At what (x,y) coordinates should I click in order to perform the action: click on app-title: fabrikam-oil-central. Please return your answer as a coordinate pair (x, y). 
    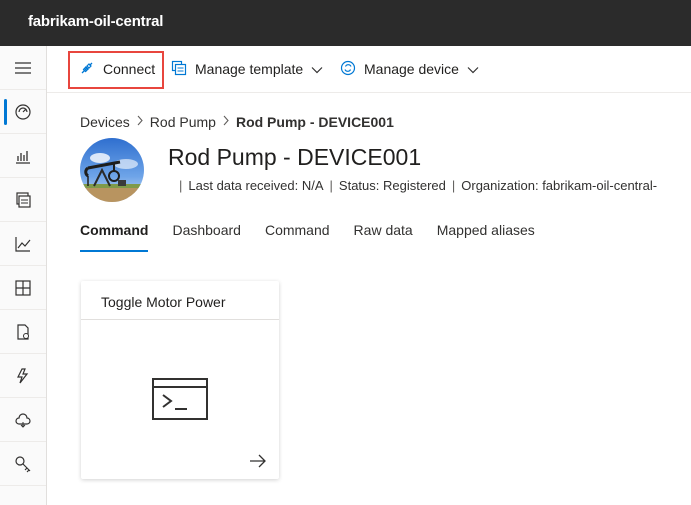
    Looking at the image, I should click on (95, 21).